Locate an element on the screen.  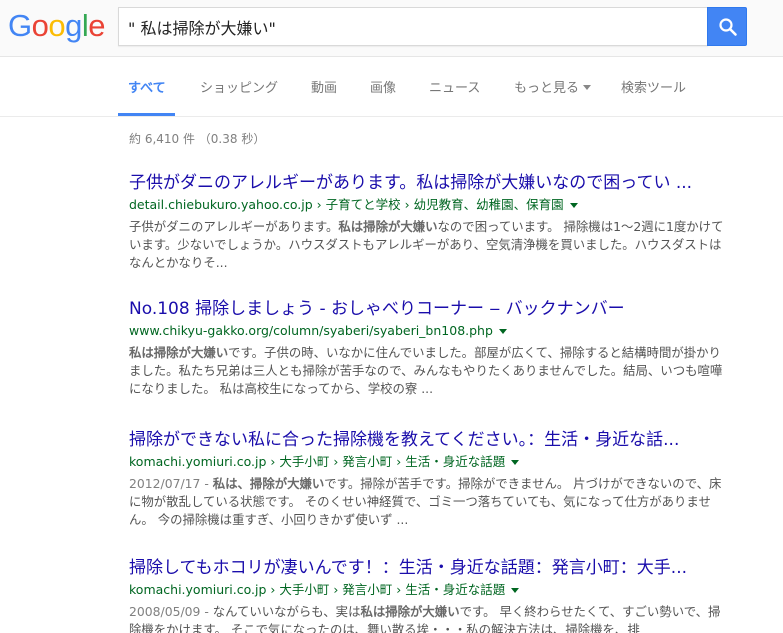
search-icon is located at coordinates (728, 27).